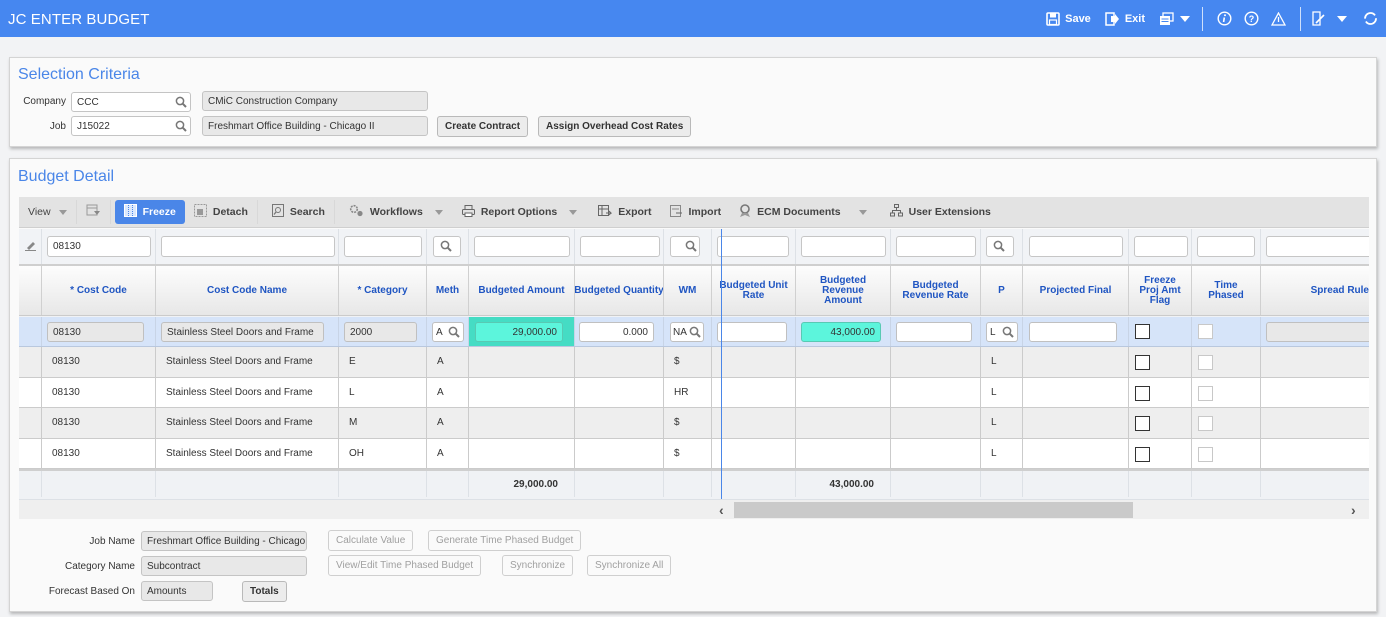 This screenshot has width=1386, height=617. I want to click on col-wm: WM, so click(688, 290).